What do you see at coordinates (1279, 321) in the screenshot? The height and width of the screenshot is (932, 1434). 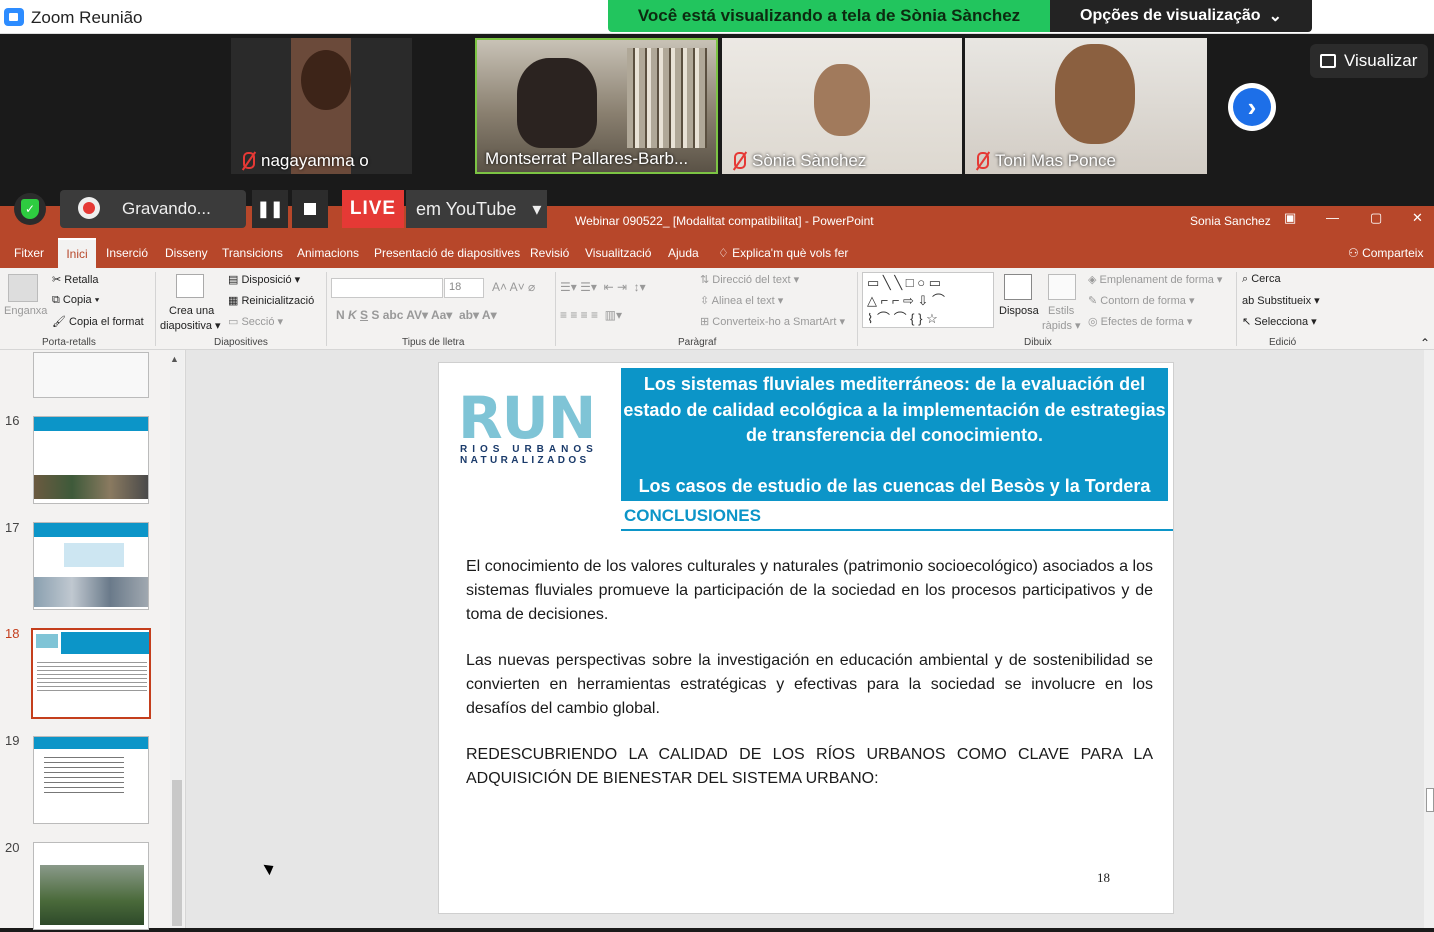 I see `select-button: ↖ Selecciona ▾` at bounding box center [1279, 321].